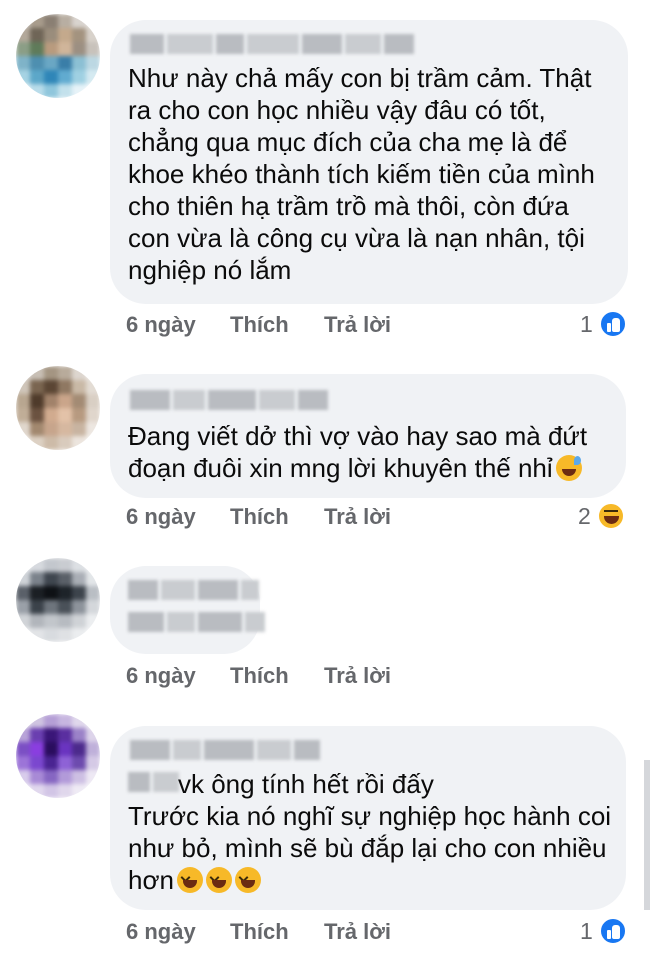 The width and height of the screenshot is (650, 957). I want to click on reaction-count: 2, so click(584, 515).